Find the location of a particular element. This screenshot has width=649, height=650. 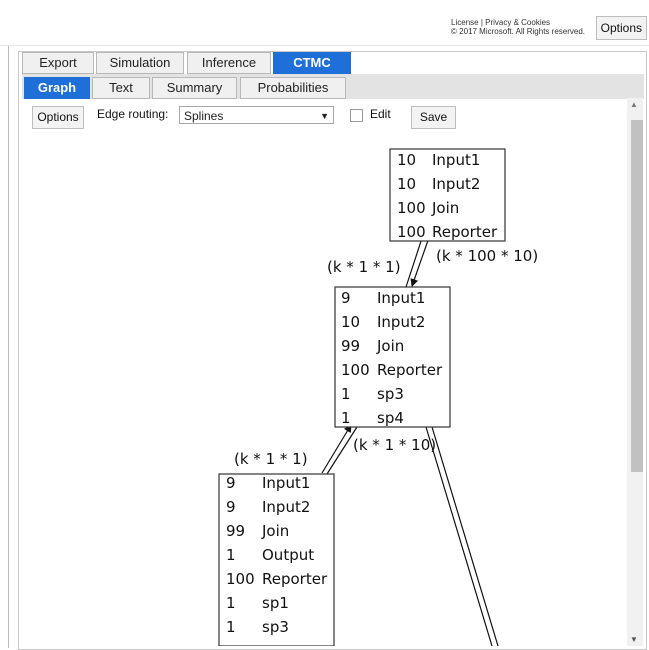

tab-ctmc: CTMC is located at coordinates (312, 63).